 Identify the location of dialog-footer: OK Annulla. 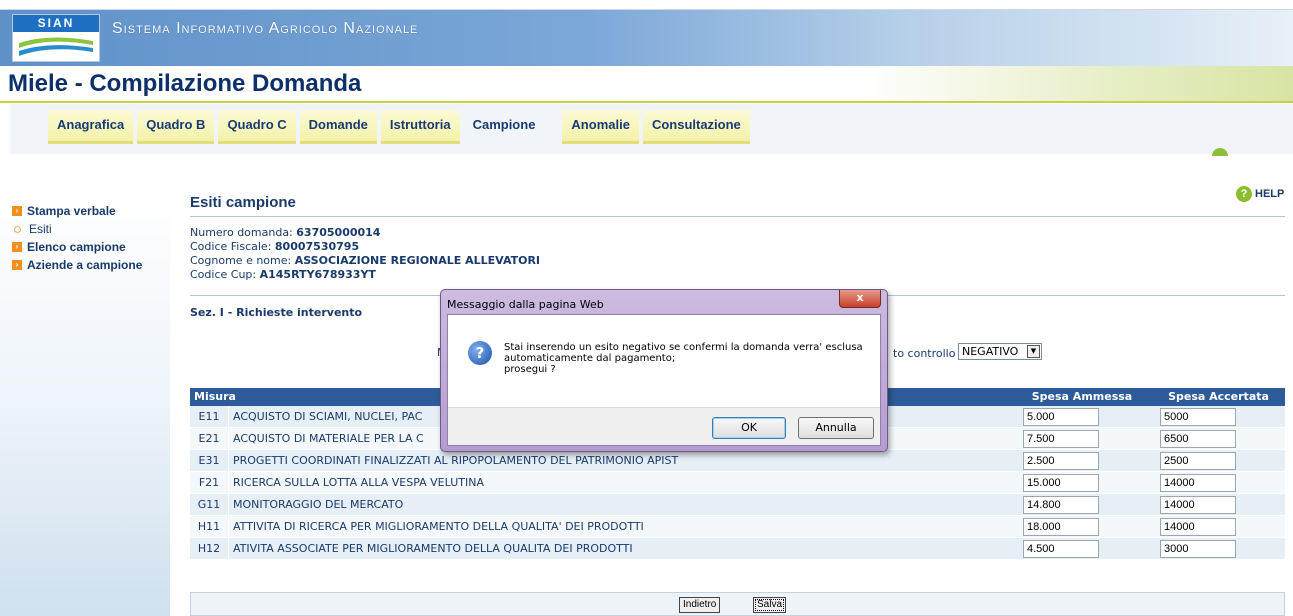
(664, 426).